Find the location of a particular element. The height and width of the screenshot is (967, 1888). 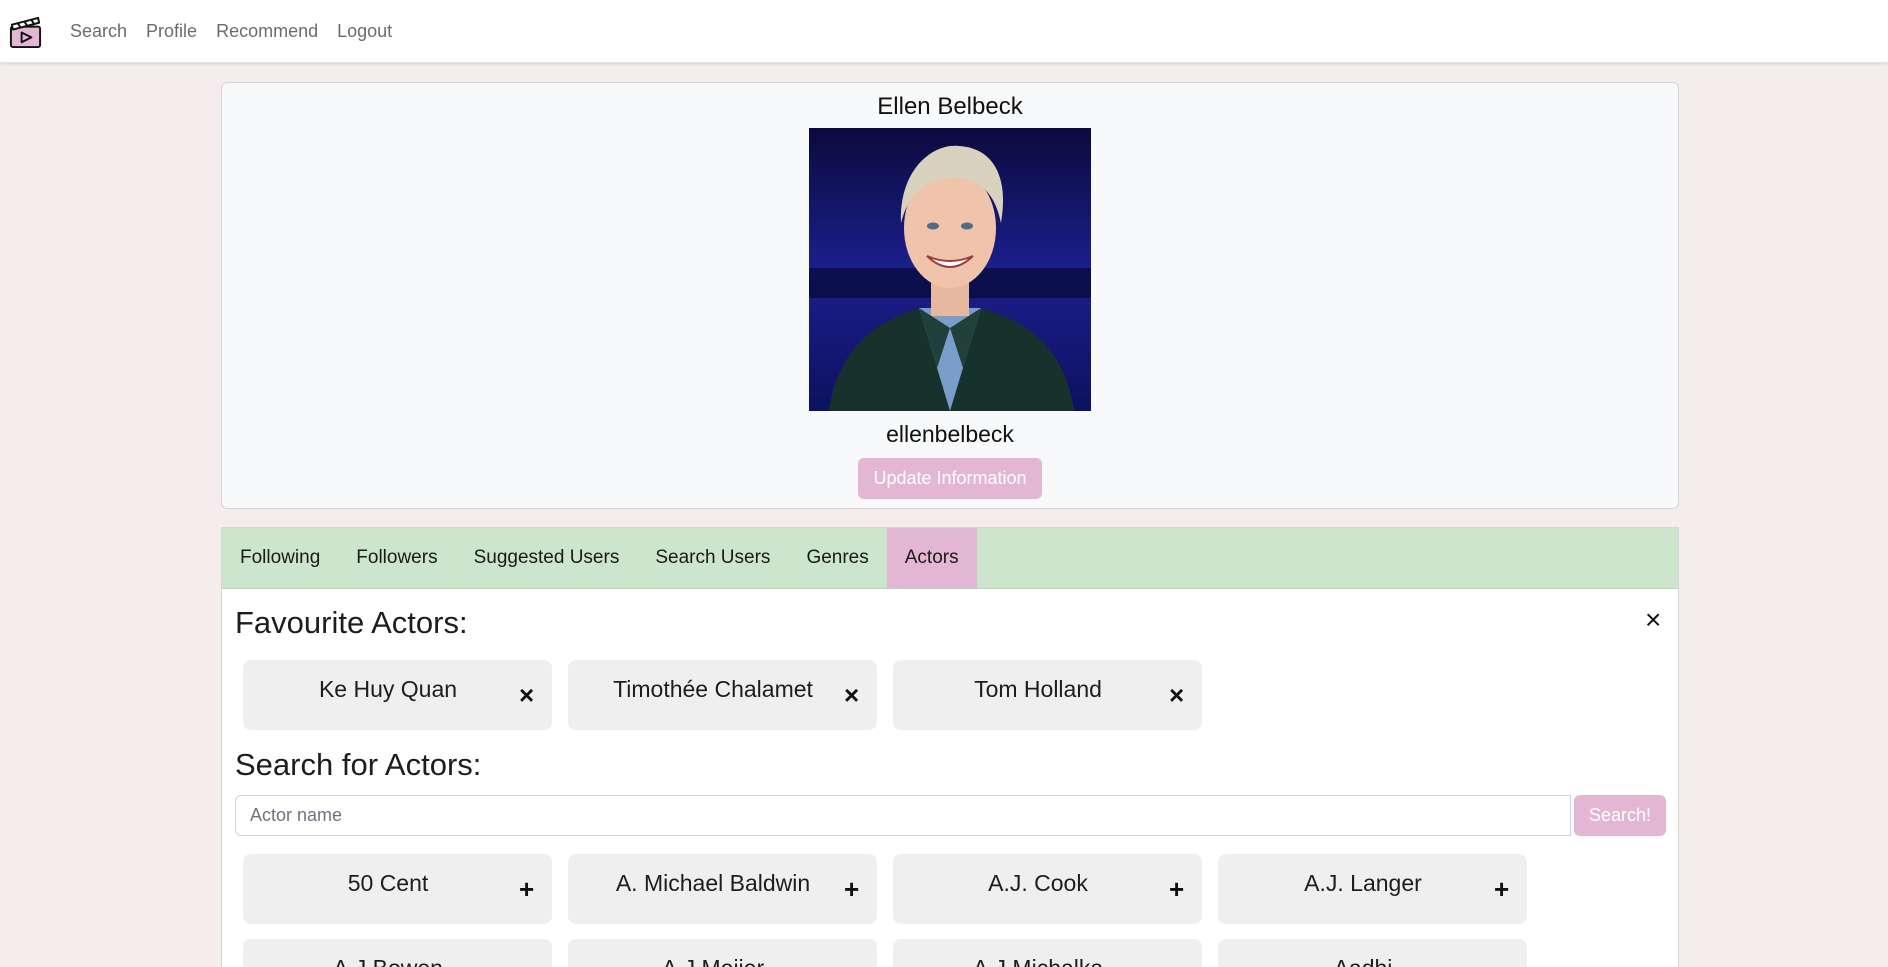

avatar-image is located at coordinates (950, 269).